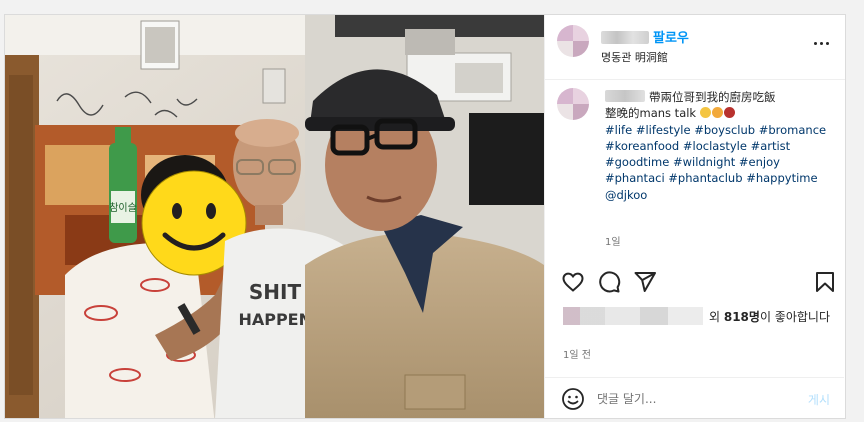  Describe the element at coordinates (705, 178) in the screenshot. I see `hashtag: #phantaclub` at that location.